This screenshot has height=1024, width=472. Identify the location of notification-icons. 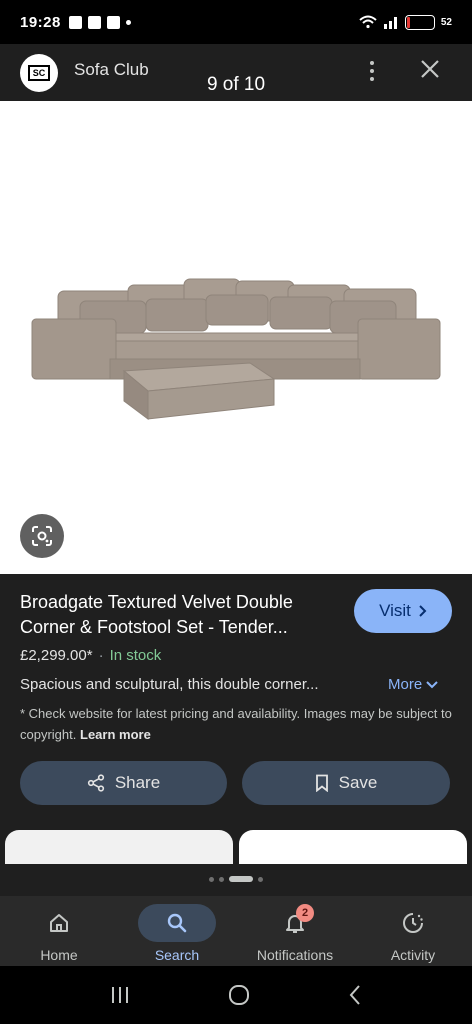
(99, 22).